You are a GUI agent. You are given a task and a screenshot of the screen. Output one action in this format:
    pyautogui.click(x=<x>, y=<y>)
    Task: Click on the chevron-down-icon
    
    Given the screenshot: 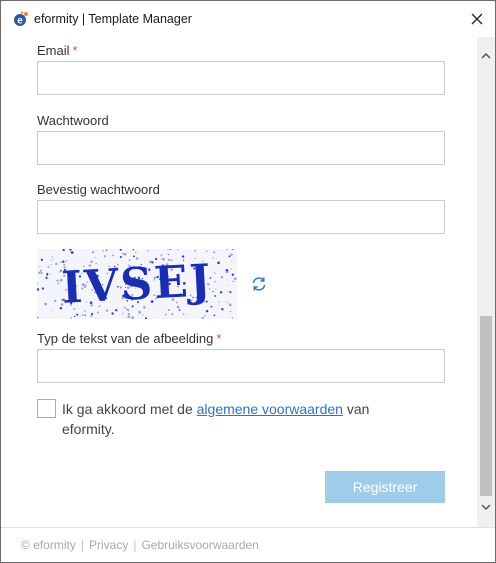 What is the action you would take?
    pyautogui.click(x=486, y=506)
    